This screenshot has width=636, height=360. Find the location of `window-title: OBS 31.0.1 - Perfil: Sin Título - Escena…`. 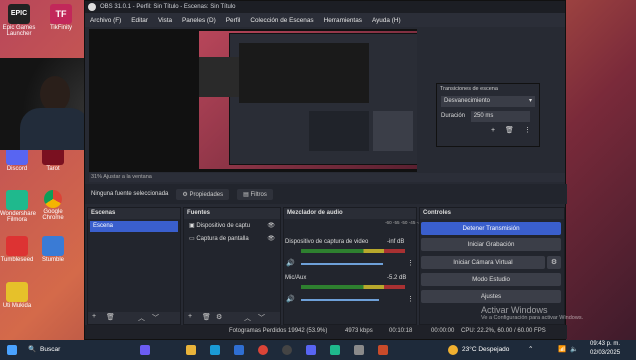

window-title: OBS 31.0.1 - Perfil: Sin Título - Escena… is located at coordinates (168, 7).